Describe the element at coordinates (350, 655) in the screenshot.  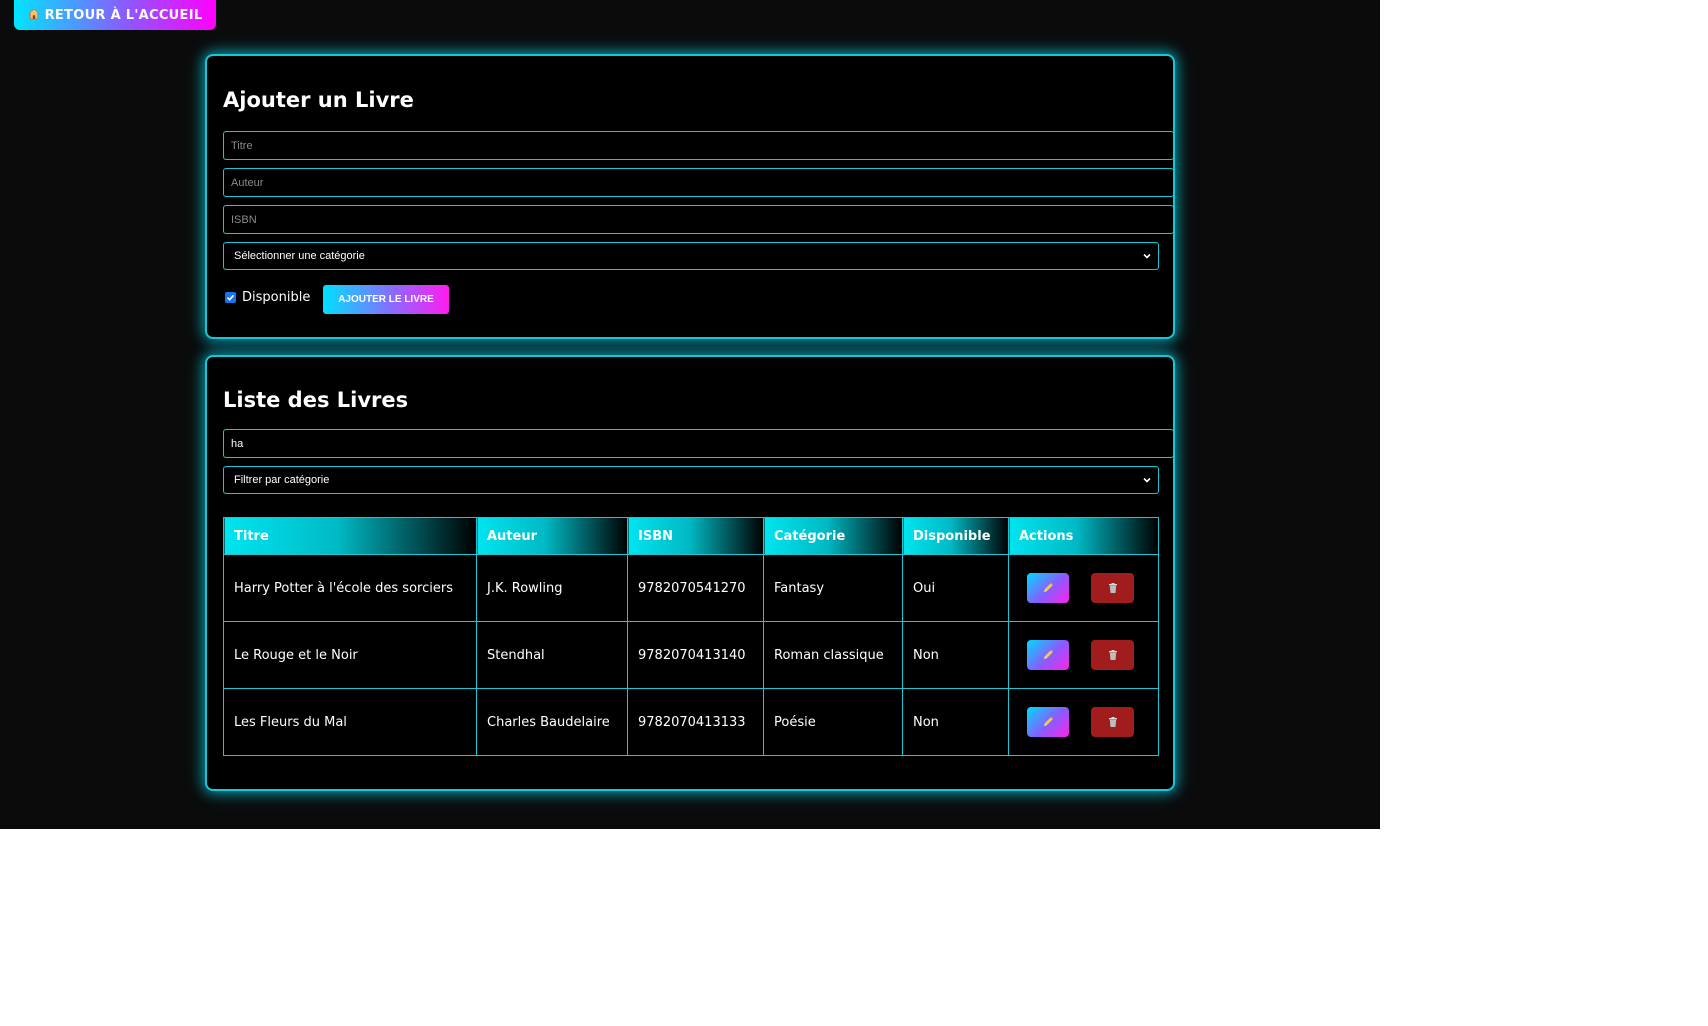
I see `cell-title: Le Rouge et le Noir` at that location.